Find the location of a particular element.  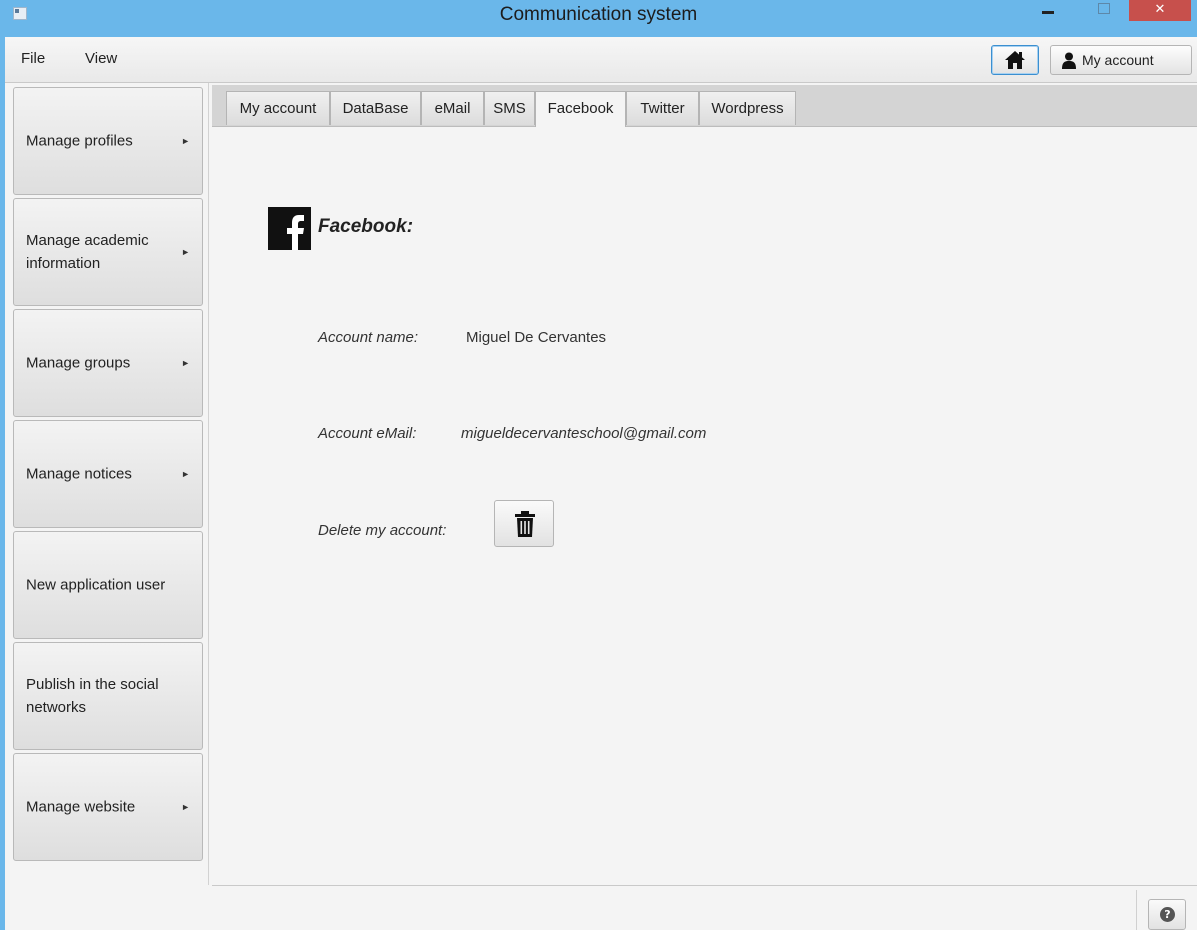

sidebar-item-manage-profiles: Manage profiles ► is located at coordinates (108, 141).